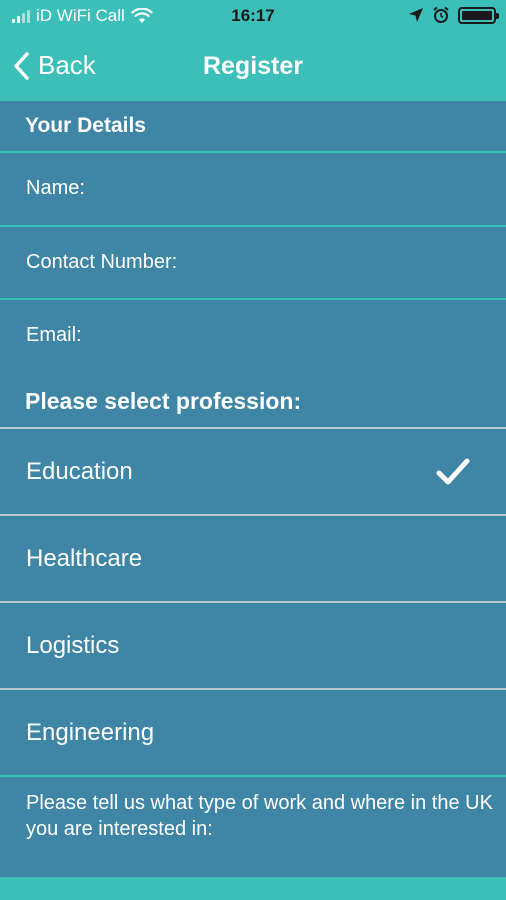 This screenshot has width=506, height=900. What do you see at coordinates (73, 645) in the screenshot?
I see `option-label: Logistics` at bounding box center [73, 645].